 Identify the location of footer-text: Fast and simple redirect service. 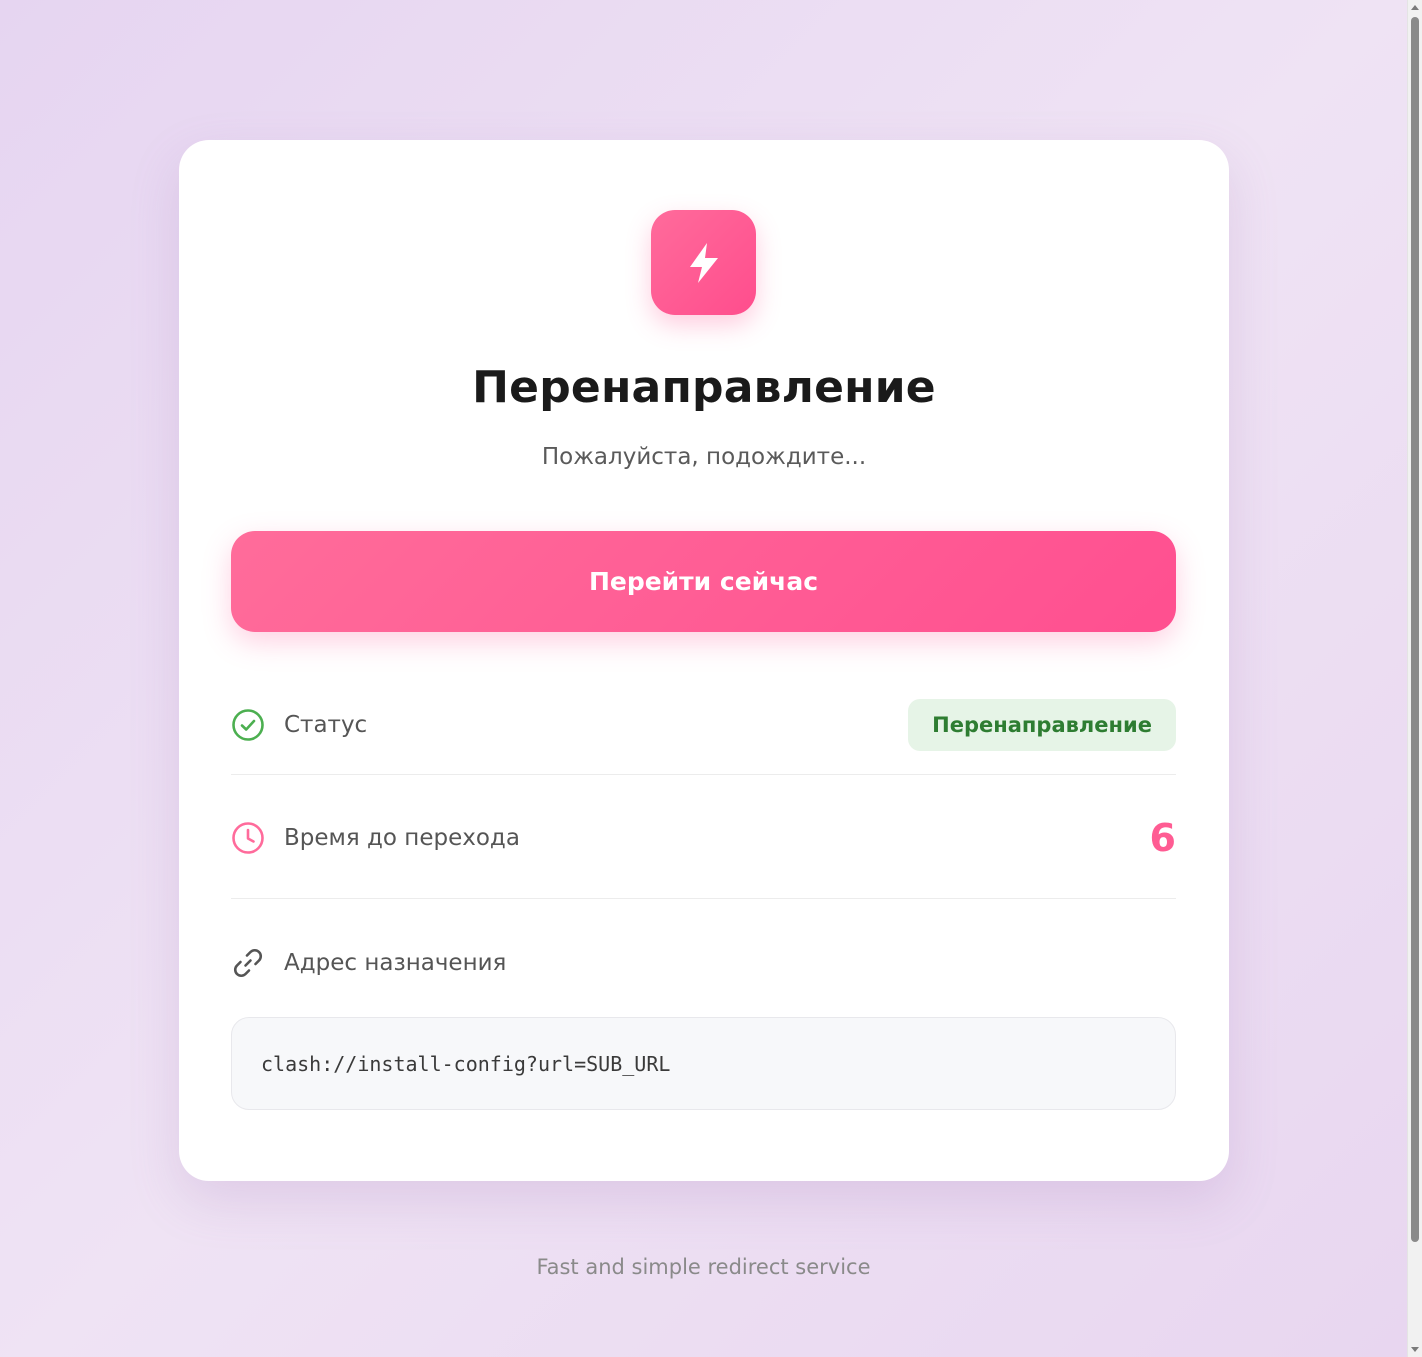
(703, 1267).